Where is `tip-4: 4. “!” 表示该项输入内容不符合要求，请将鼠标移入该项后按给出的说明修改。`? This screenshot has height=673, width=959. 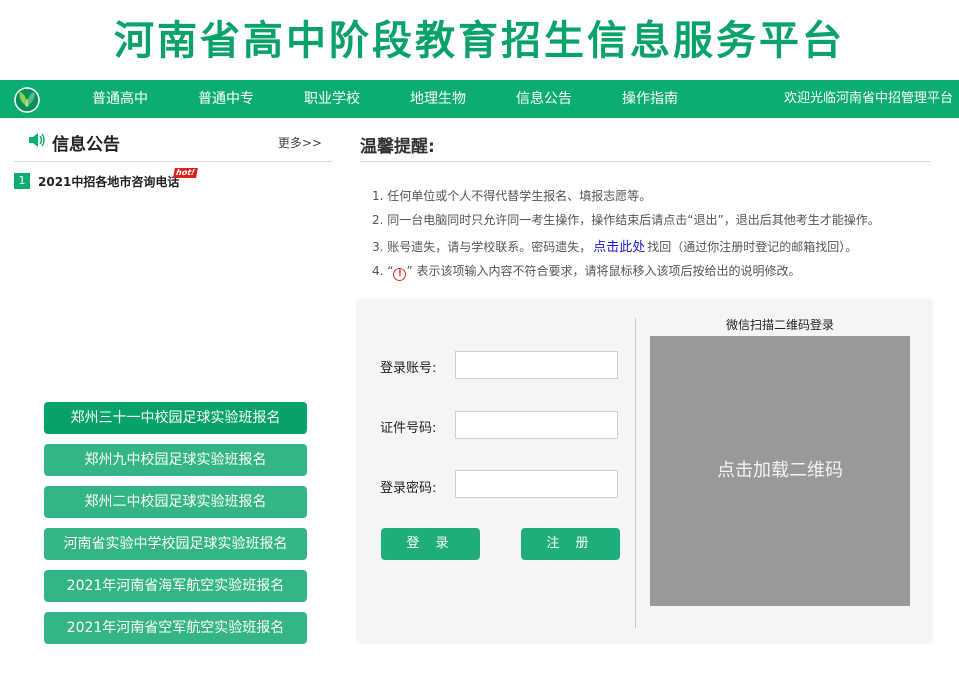 tip-4: 4. “!” 表示该项输入内容不符合要求，请将鼠标移入该项后按给出的说明修改。 is located at coordinates (586, 271).